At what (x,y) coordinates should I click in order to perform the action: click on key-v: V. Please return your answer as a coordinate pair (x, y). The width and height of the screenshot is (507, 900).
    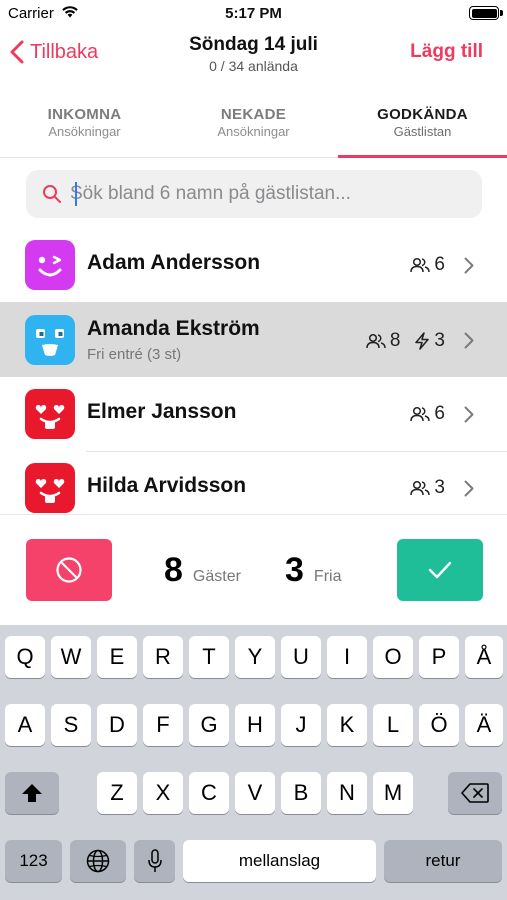
    Looking at the image, I should click on (255, 793).